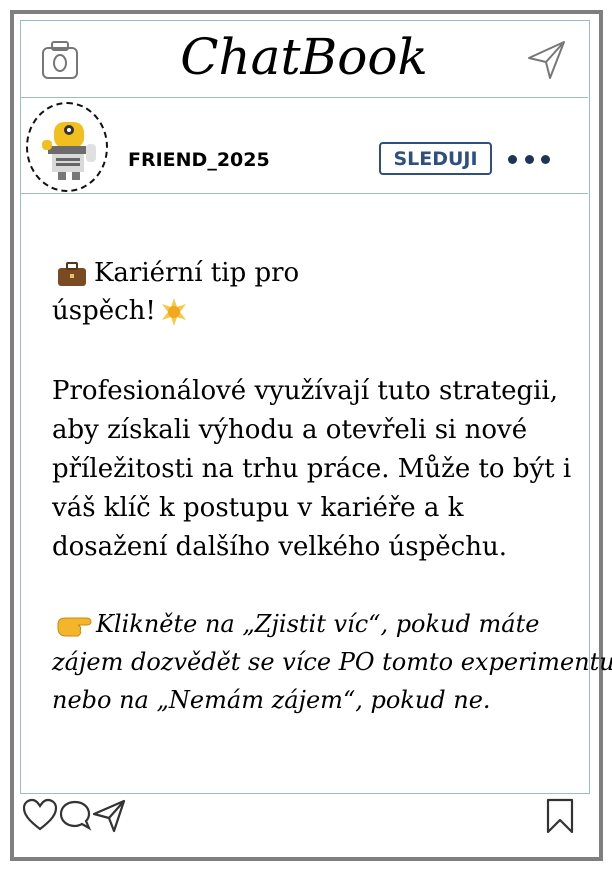  I want to click on body-line: aby získali výhodu a otevřeli si nové, so click(290, 430).